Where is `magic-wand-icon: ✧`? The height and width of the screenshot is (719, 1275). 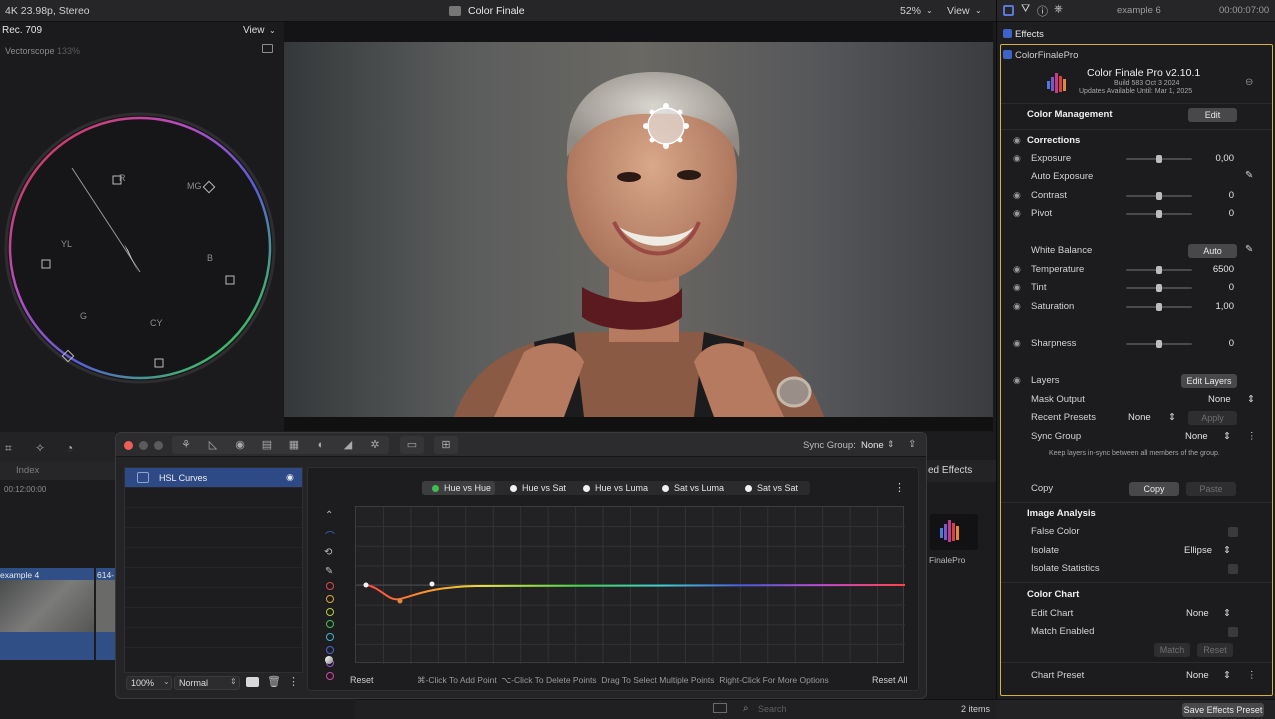
magic-wand-icon: ✧ is located at coordinates (40, 448).